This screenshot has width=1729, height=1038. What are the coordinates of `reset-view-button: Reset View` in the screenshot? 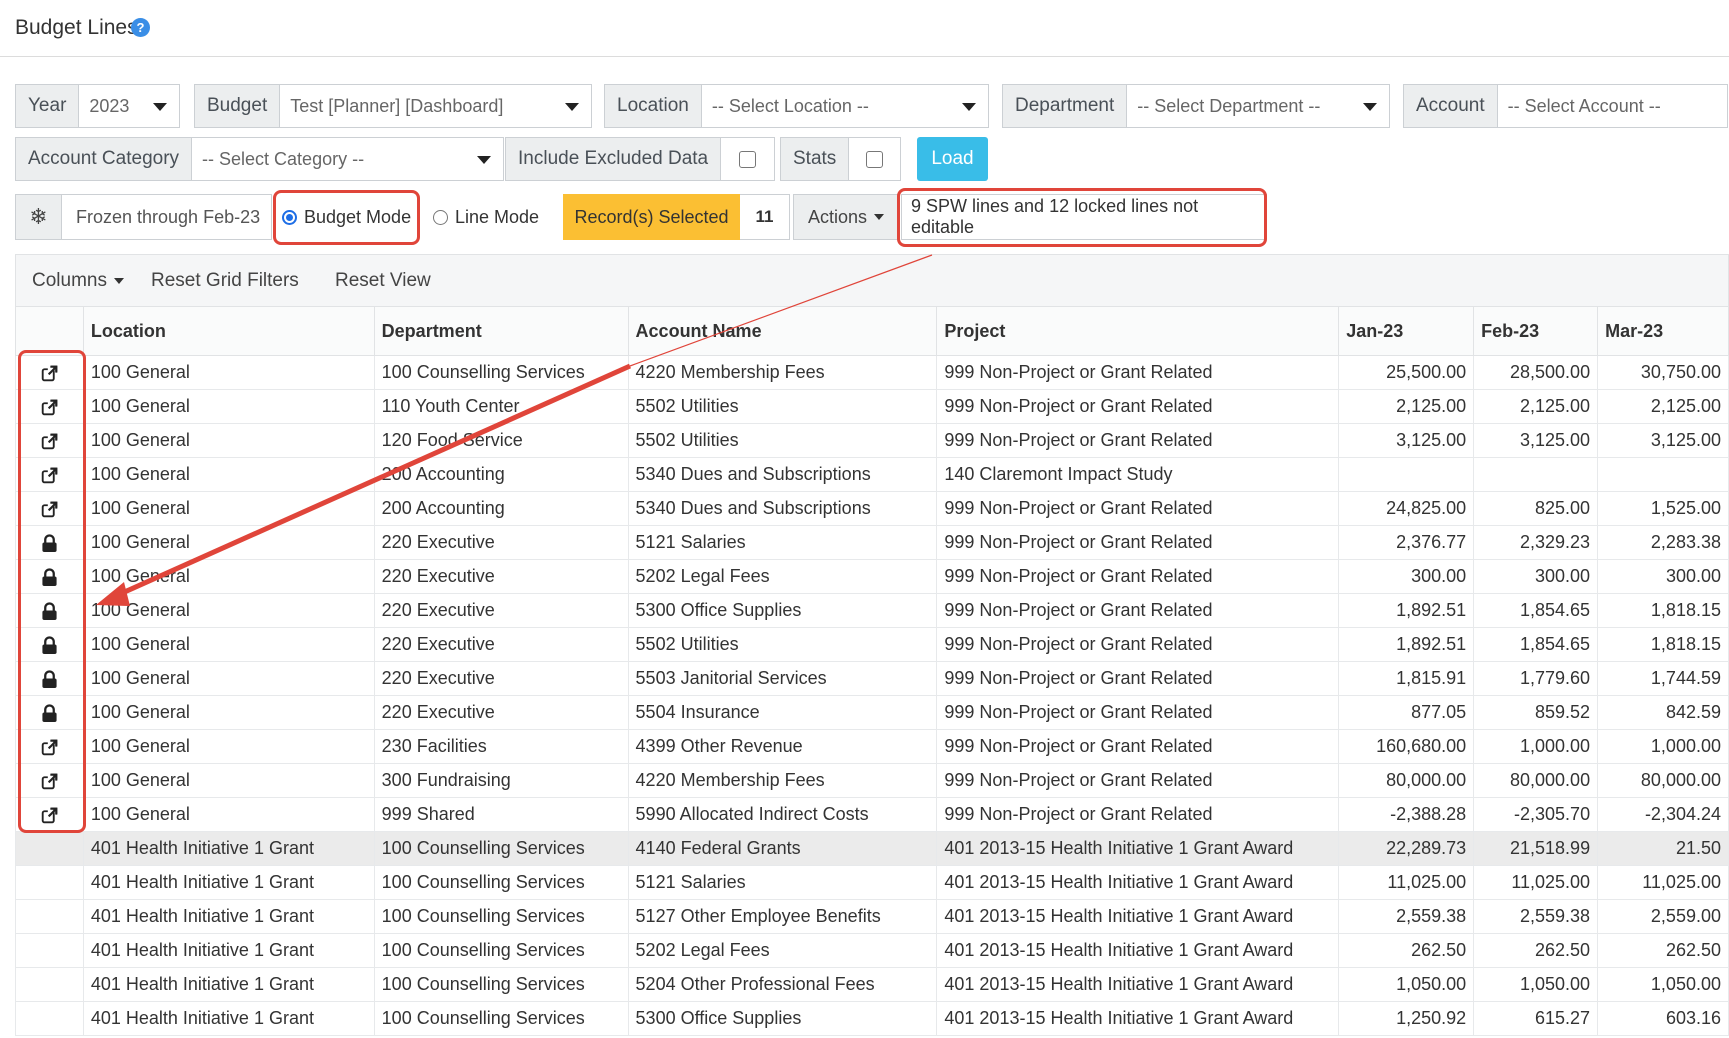 It's located at (383, 281).